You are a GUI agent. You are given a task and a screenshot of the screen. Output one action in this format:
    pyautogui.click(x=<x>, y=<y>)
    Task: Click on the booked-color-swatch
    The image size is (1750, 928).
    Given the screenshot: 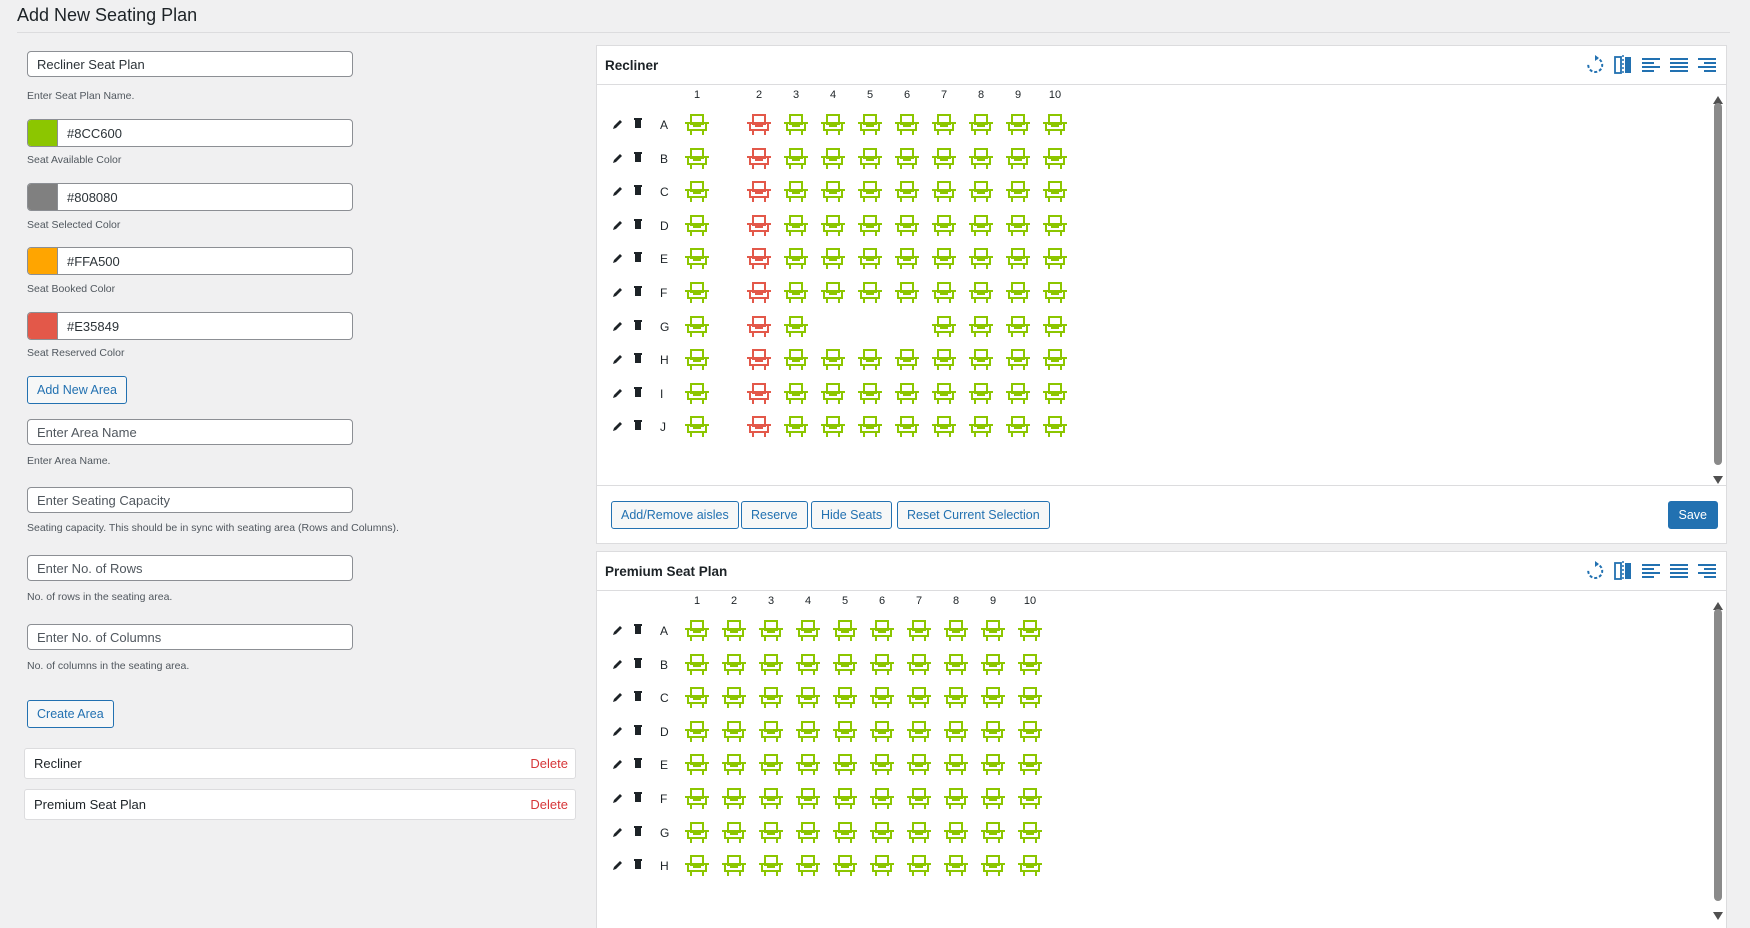 What is the action you would take?
    pyautogui.click(x=43, y=261)
    